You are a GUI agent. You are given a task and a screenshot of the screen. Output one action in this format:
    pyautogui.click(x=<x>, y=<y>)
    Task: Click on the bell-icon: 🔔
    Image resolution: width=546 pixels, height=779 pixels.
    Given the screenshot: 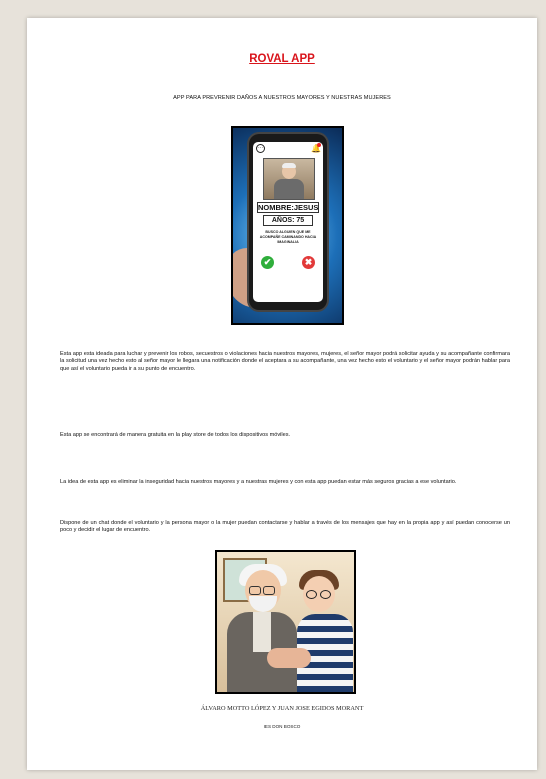 What is the action you would take?
    pyautogui.click(x=316, y=148)
    